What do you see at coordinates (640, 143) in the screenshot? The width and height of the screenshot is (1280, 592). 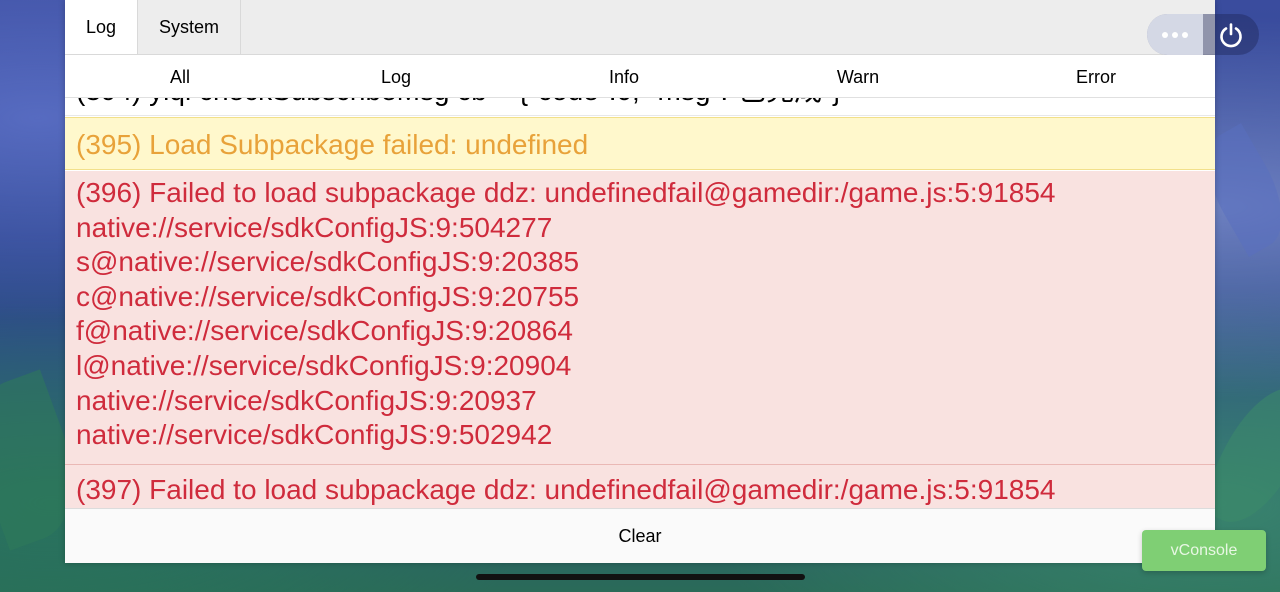 I see `log-row-395-warn: (395) Load Subpackage failed: undefined` at bounding box center [640, 143].